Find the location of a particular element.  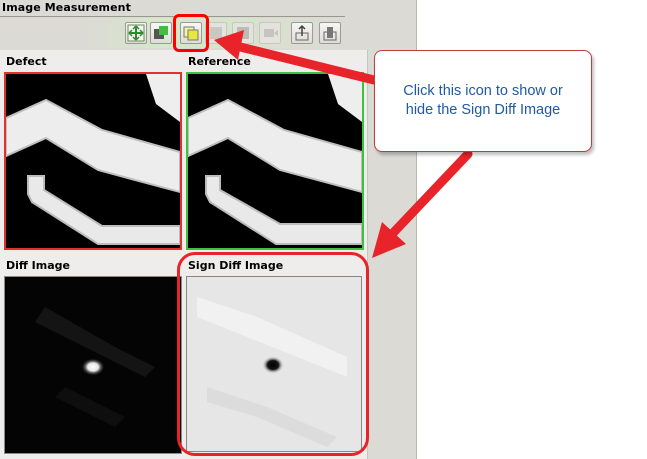

export-chart-icon is located at coordinates (330, 34).